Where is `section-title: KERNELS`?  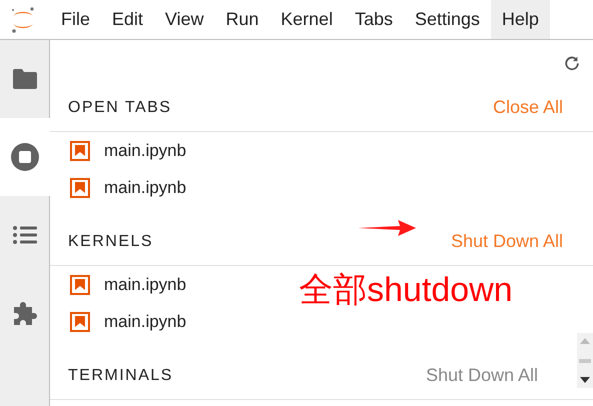
section-title: KERNELS is located at coordinates (111, 241).